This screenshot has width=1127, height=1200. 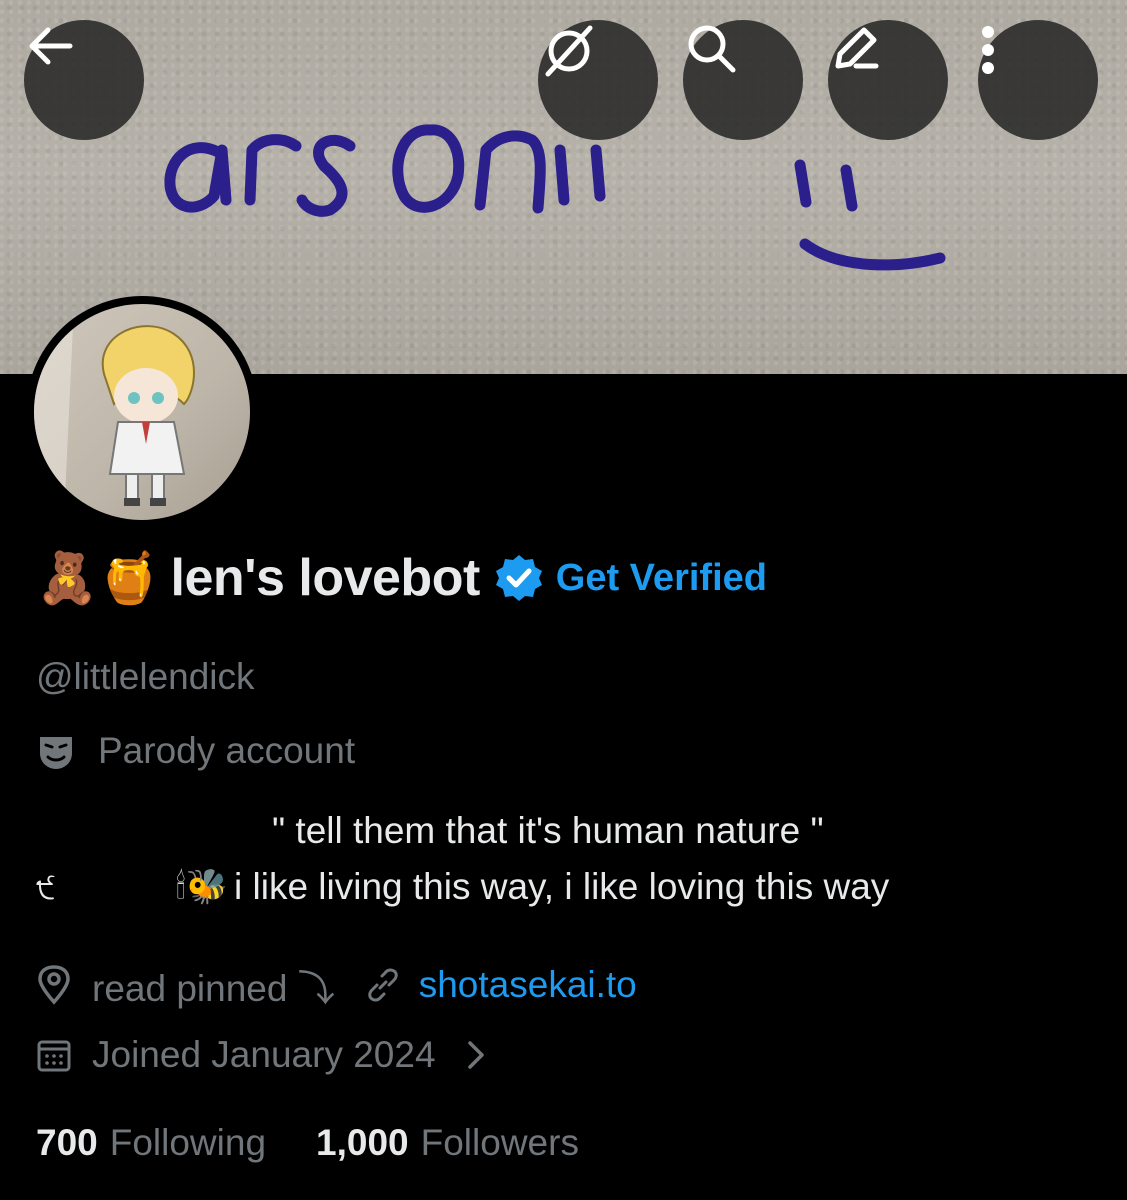 What do you see at coordinates (307, 1143) in the screenshot?
I see `follow-counts: 700 Following 1,000 Followers` at bounding box center [307, 1143].